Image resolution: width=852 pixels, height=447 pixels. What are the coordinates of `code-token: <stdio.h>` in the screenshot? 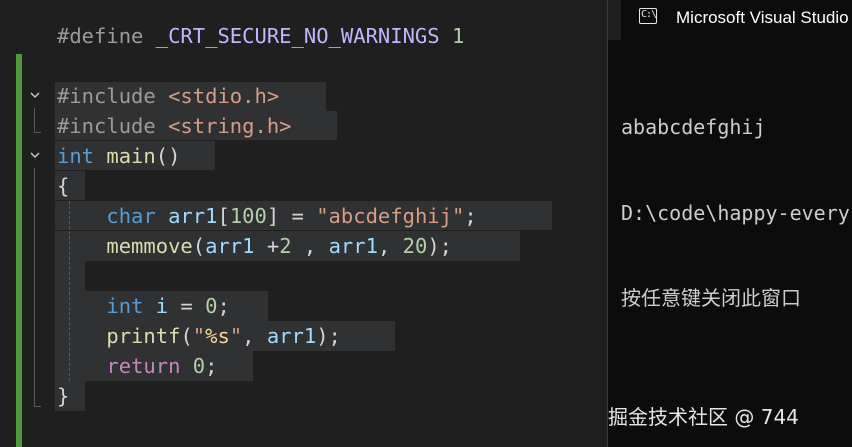 It's located at (224, 96).